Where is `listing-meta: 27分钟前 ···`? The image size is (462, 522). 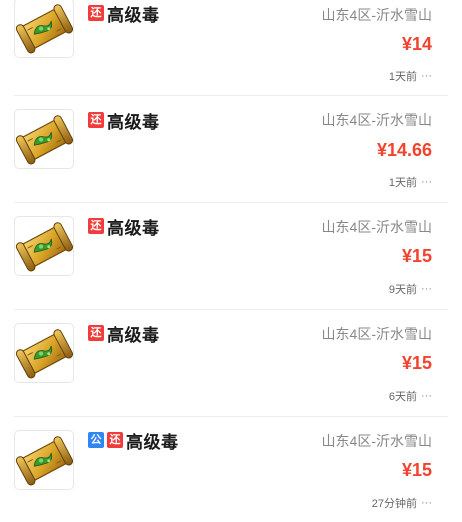
listing-meta: 27分钟前 ··· is located at coordinates (402, 503).